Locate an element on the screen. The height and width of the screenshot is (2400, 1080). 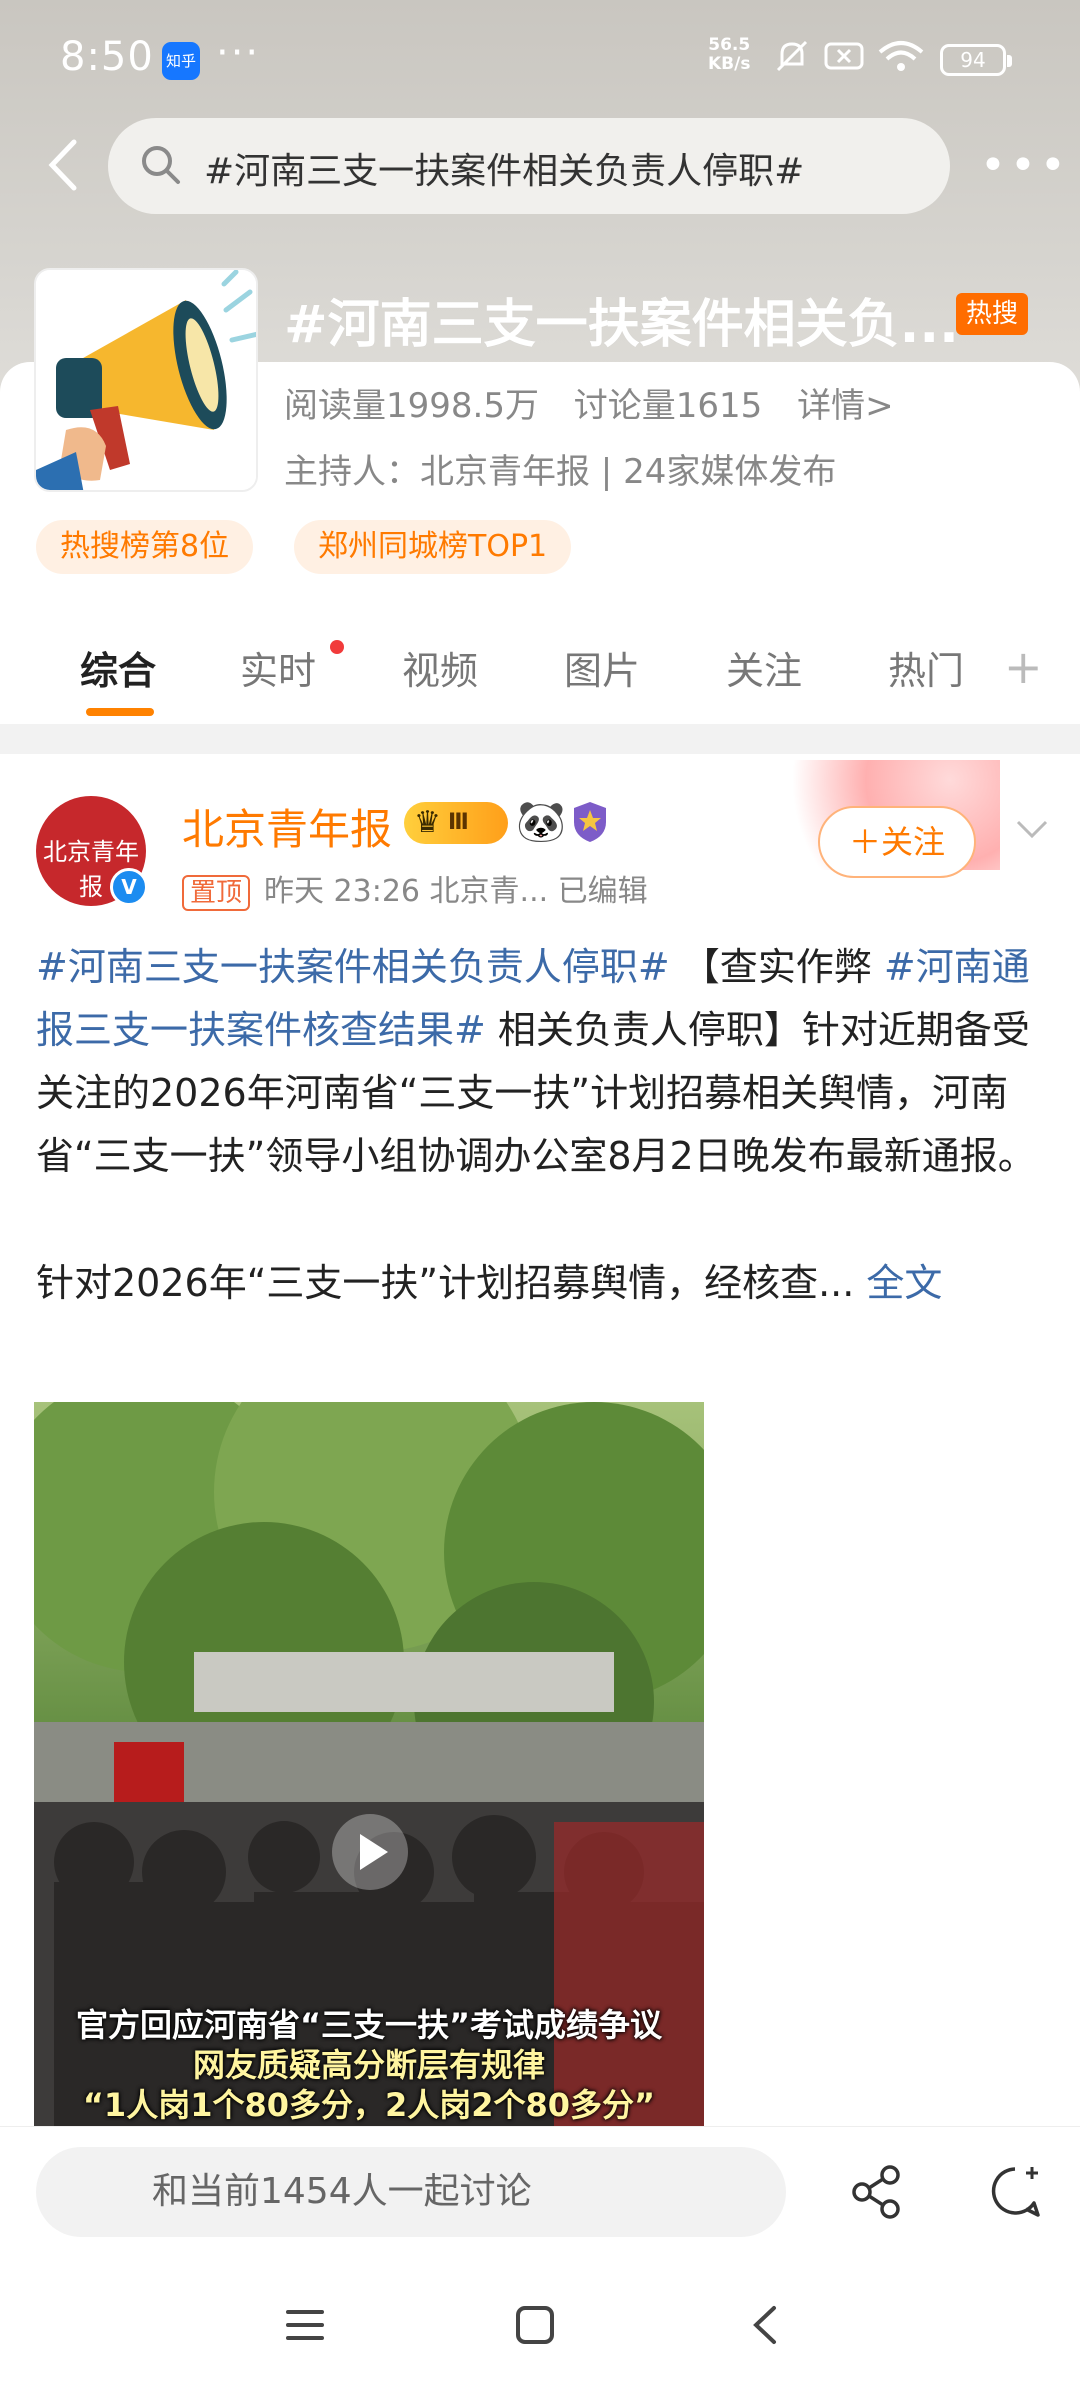
battery-indicator: 94 is located at coordinates (976, 60).